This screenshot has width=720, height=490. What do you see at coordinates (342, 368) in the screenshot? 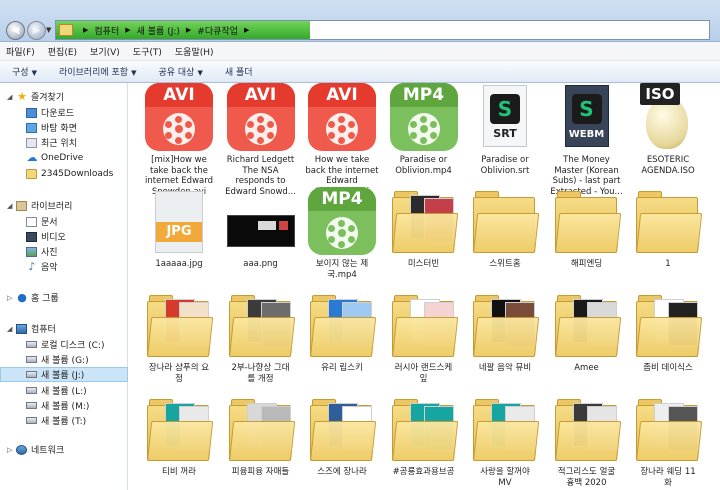
I see `file-name: 유리 립스키` at bounding box center [342, 368].